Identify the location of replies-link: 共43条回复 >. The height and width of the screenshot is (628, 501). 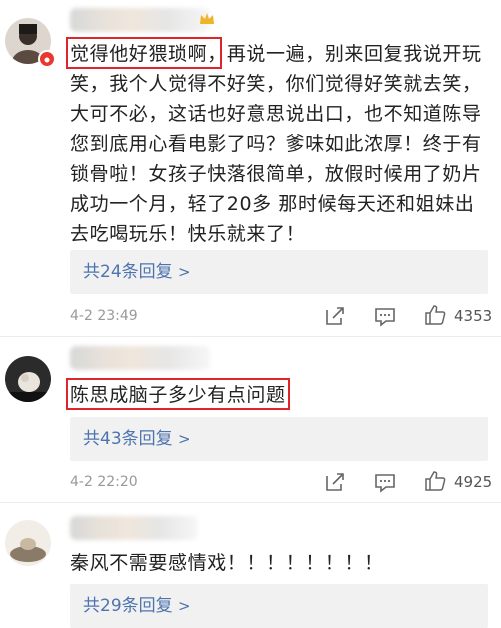
(130, 439).